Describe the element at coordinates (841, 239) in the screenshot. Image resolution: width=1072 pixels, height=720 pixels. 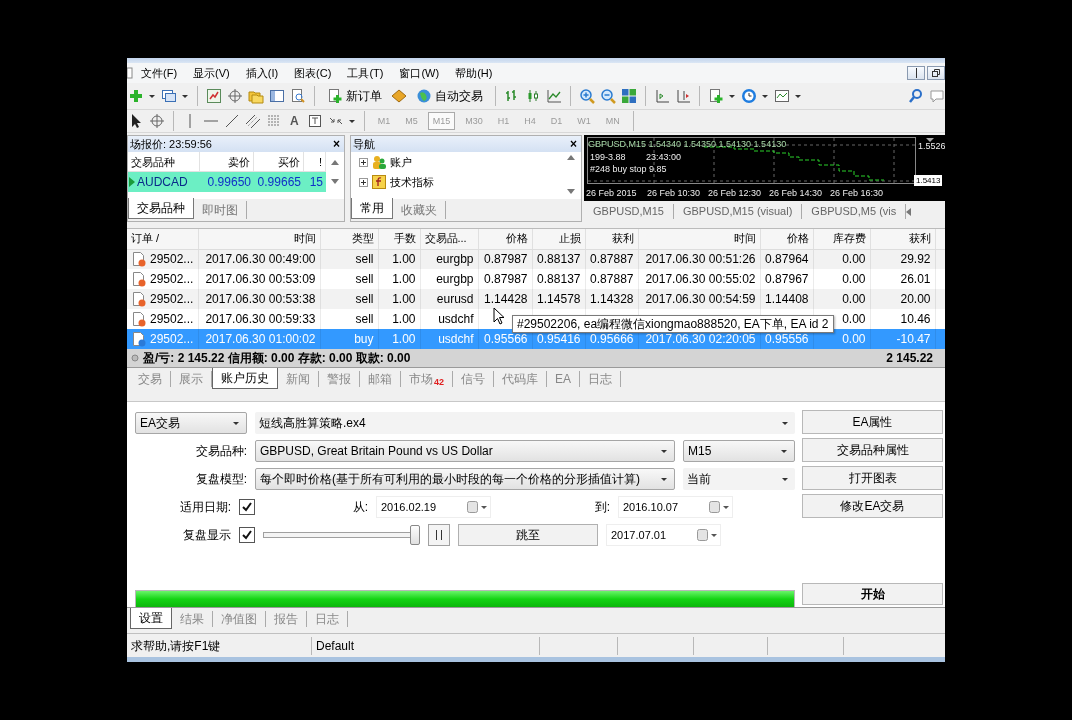
I see `column-header: 库存费` at that location.